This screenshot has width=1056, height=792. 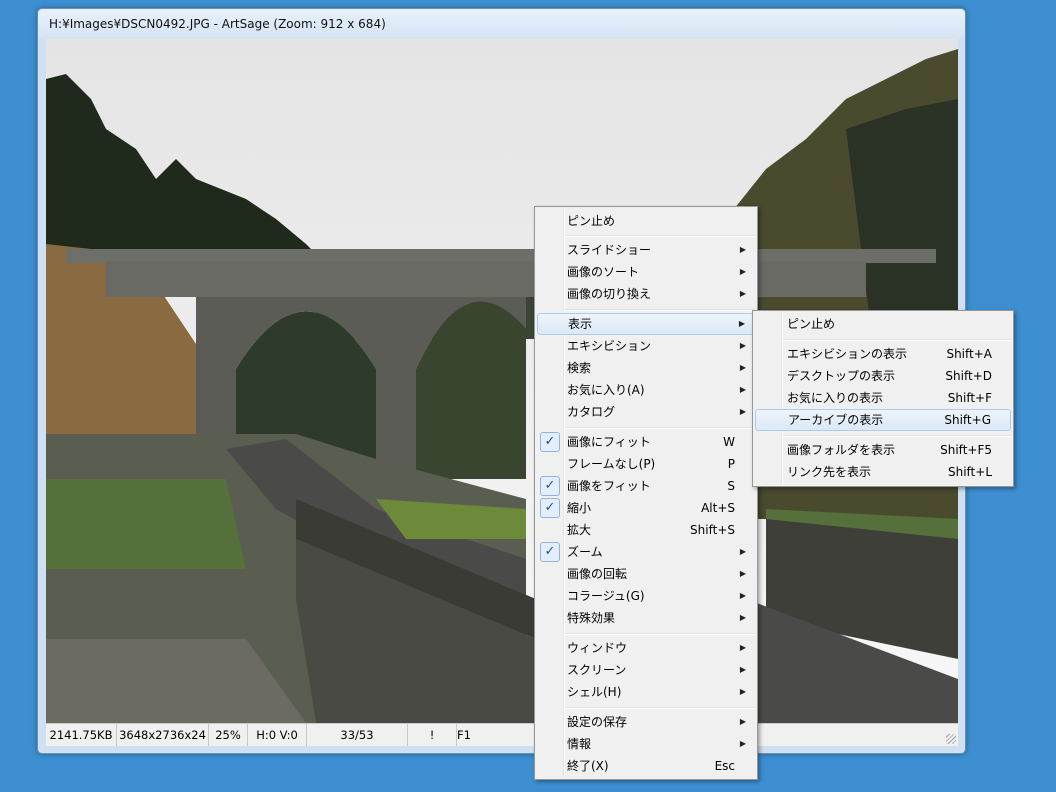 What do you see at coordinates (591, 221) in the screenshot?
I see `menu-item-label: ピン止め` at bounding box center [591, 221].